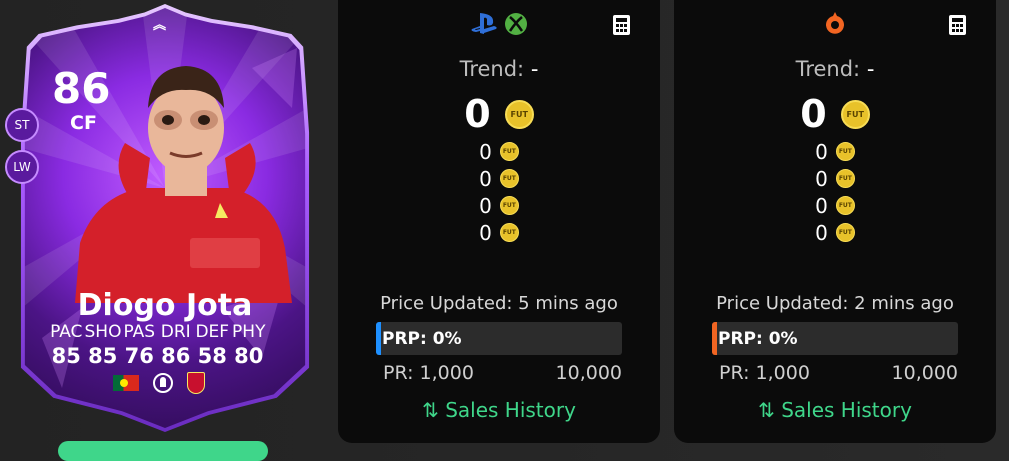 The height and width of the screenshot is (461, 1009). I want to click on stat-label: SHO, so click(103, 332).